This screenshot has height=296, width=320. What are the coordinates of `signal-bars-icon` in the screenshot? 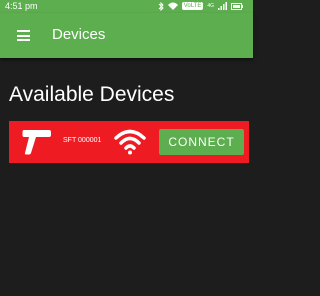 It's located at (222, 6).